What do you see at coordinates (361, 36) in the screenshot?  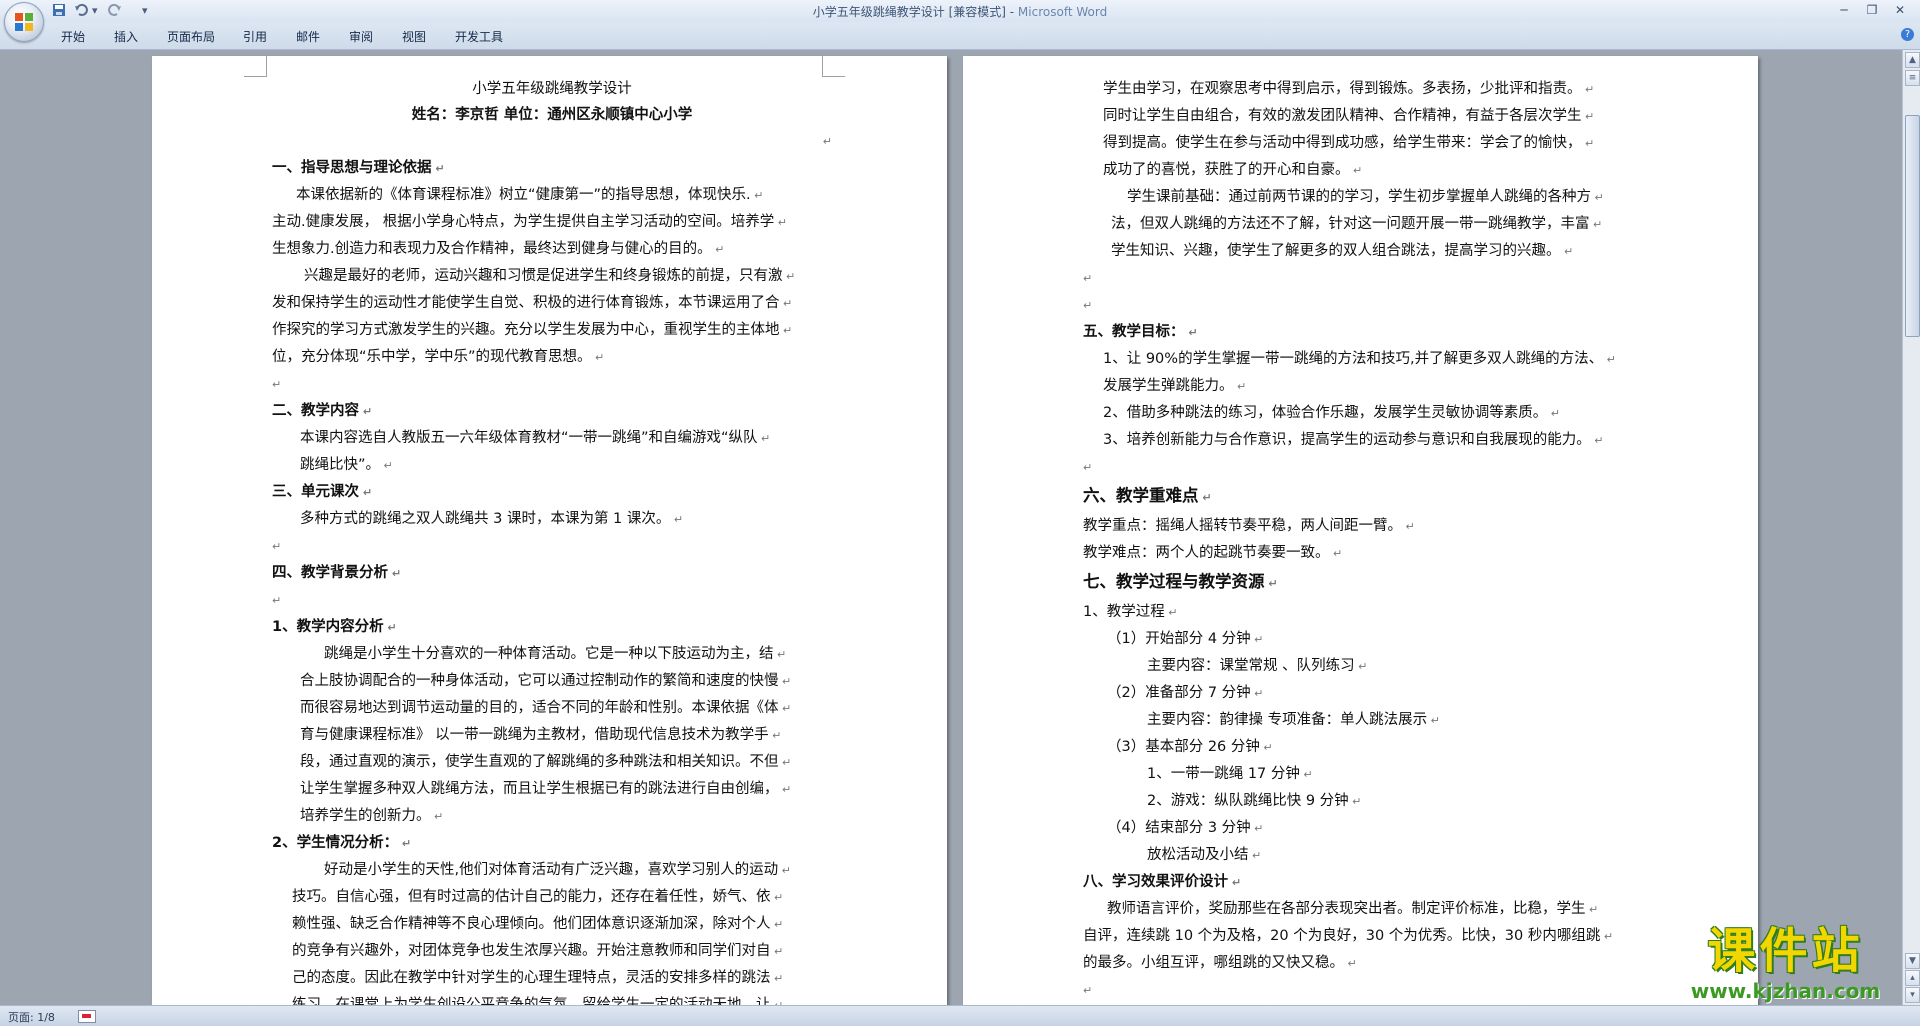 I see `tab-review: 审阅` at bounding box center [361, 36].